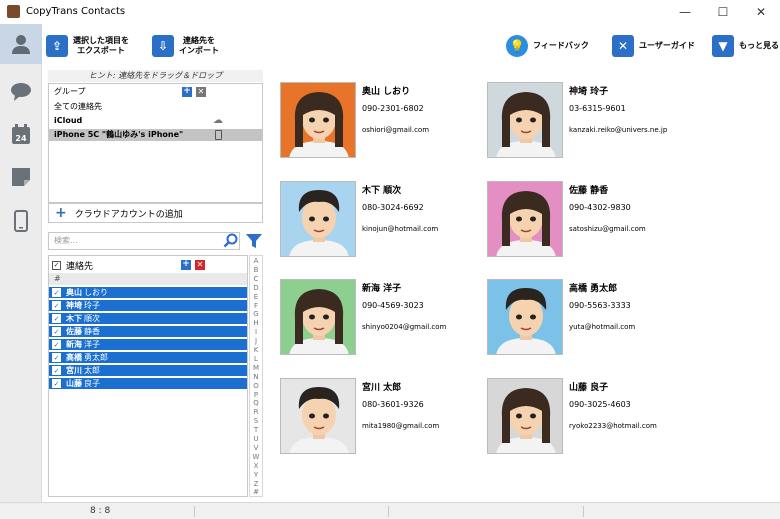 The image size is (780, 519). What do you see at coordinates (256, 457) in the screenshot?
I see `alphabet-letter: W` at bounding box center [256, 457].